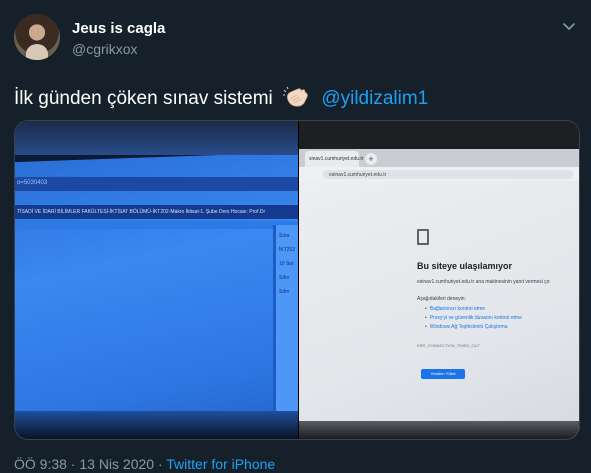 Image resolution: width=591 pixels, height=473 pixels. Describe the element at coordinates (220, 464) in the screenshot. I see `source-link: Twitter for iPhone` at that location.